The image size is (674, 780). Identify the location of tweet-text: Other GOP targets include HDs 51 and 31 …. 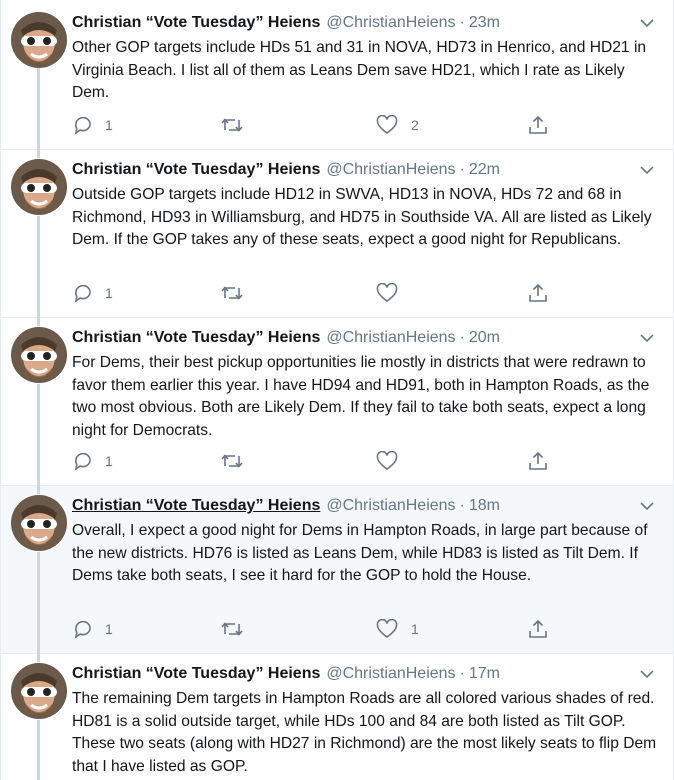
(359, 70).